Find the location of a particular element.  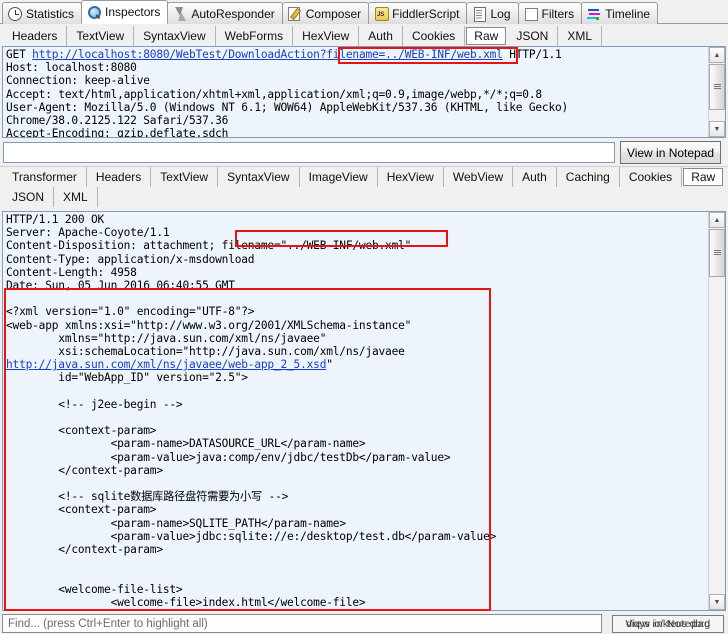

compose-icon is located at coordinates (295, 14).